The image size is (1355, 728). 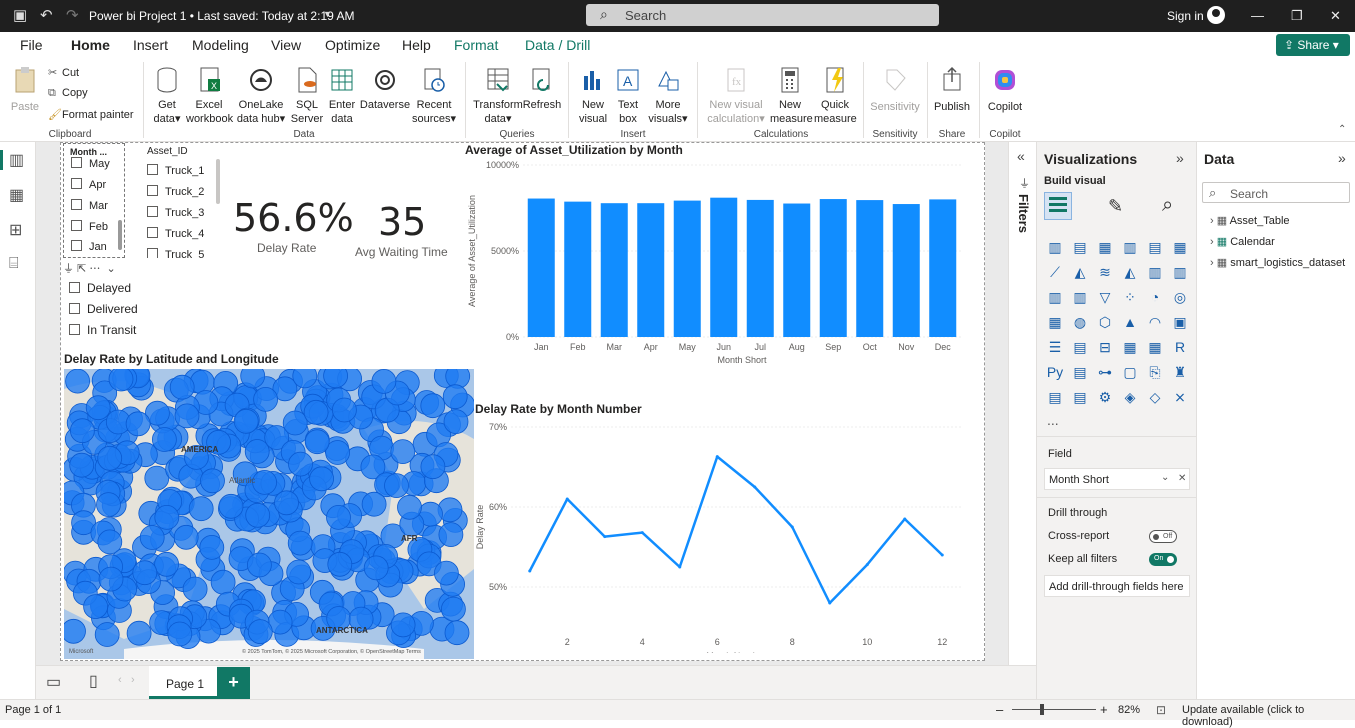 I want to click on line-column-2-icon: ▥, so click(x=1180, y=272).